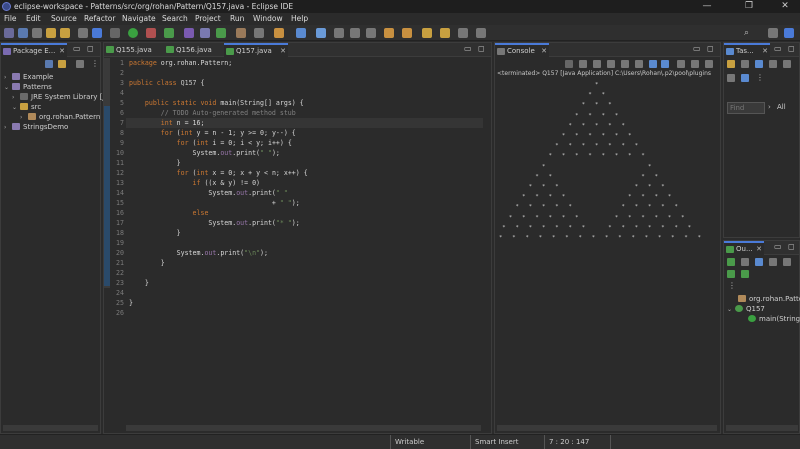 This screenshot has width=800, height=449. I want to click on new-class-icon, so click(221, 33).